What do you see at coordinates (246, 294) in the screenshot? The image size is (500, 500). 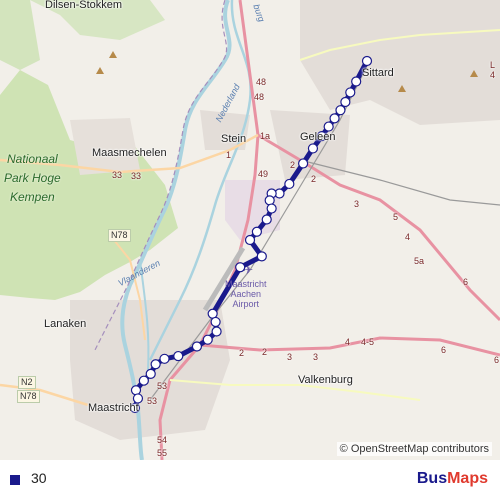 I see `airport-label: Maastricht Aachen Airport` at bounding box center [246, 294].